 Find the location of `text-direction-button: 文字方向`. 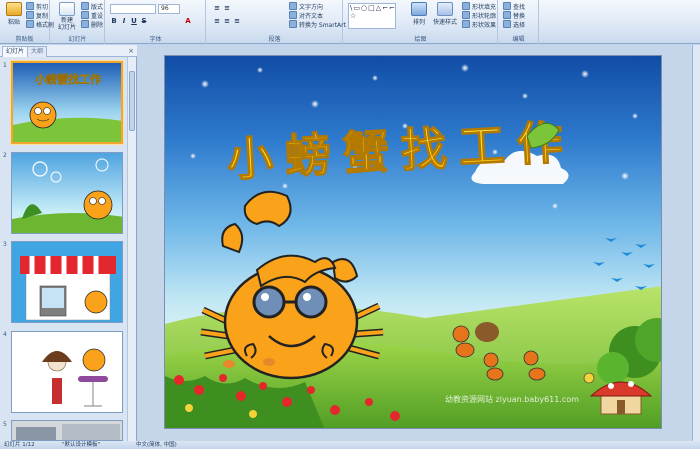

text-direction-button: 文字方向 is located at coordinates (306, 6).